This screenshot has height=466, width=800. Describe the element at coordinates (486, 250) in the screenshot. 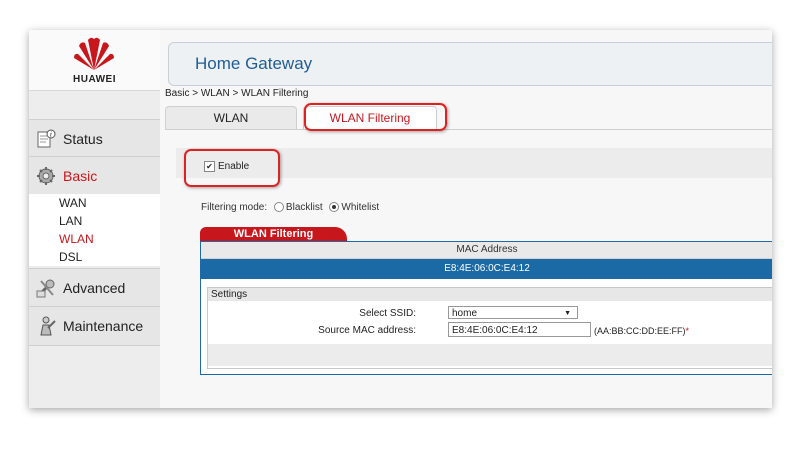

I see `mac-address-column-header: MAC Address` at that location.